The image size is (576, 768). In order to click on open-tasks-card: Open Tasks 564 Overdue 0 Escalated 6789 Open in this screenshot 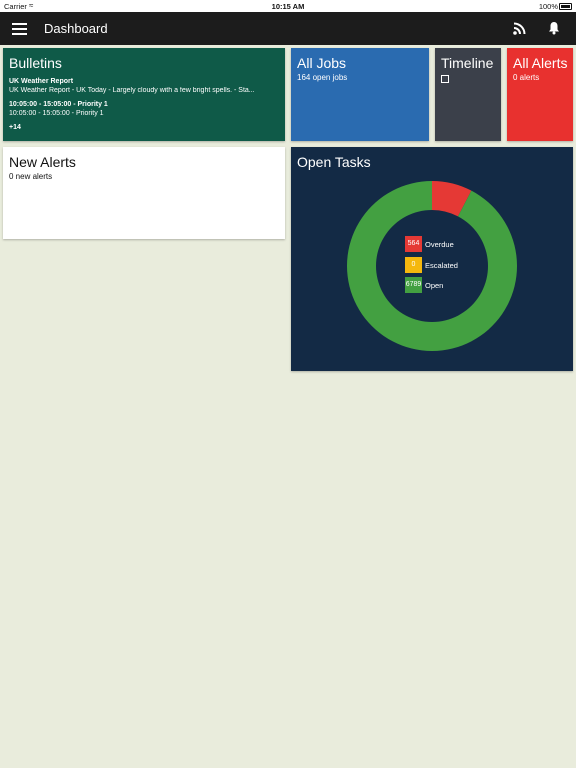, I will do `click(432, 259)`.